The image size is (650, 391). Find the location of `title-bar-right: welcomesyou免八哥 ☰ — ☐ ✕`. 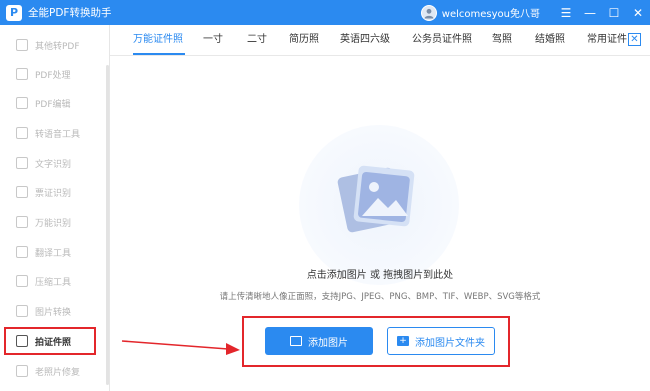

title-bar-right: welcomesyou免八哥 ☰ — ☐ ✕ is located at coordinates (535, 12).